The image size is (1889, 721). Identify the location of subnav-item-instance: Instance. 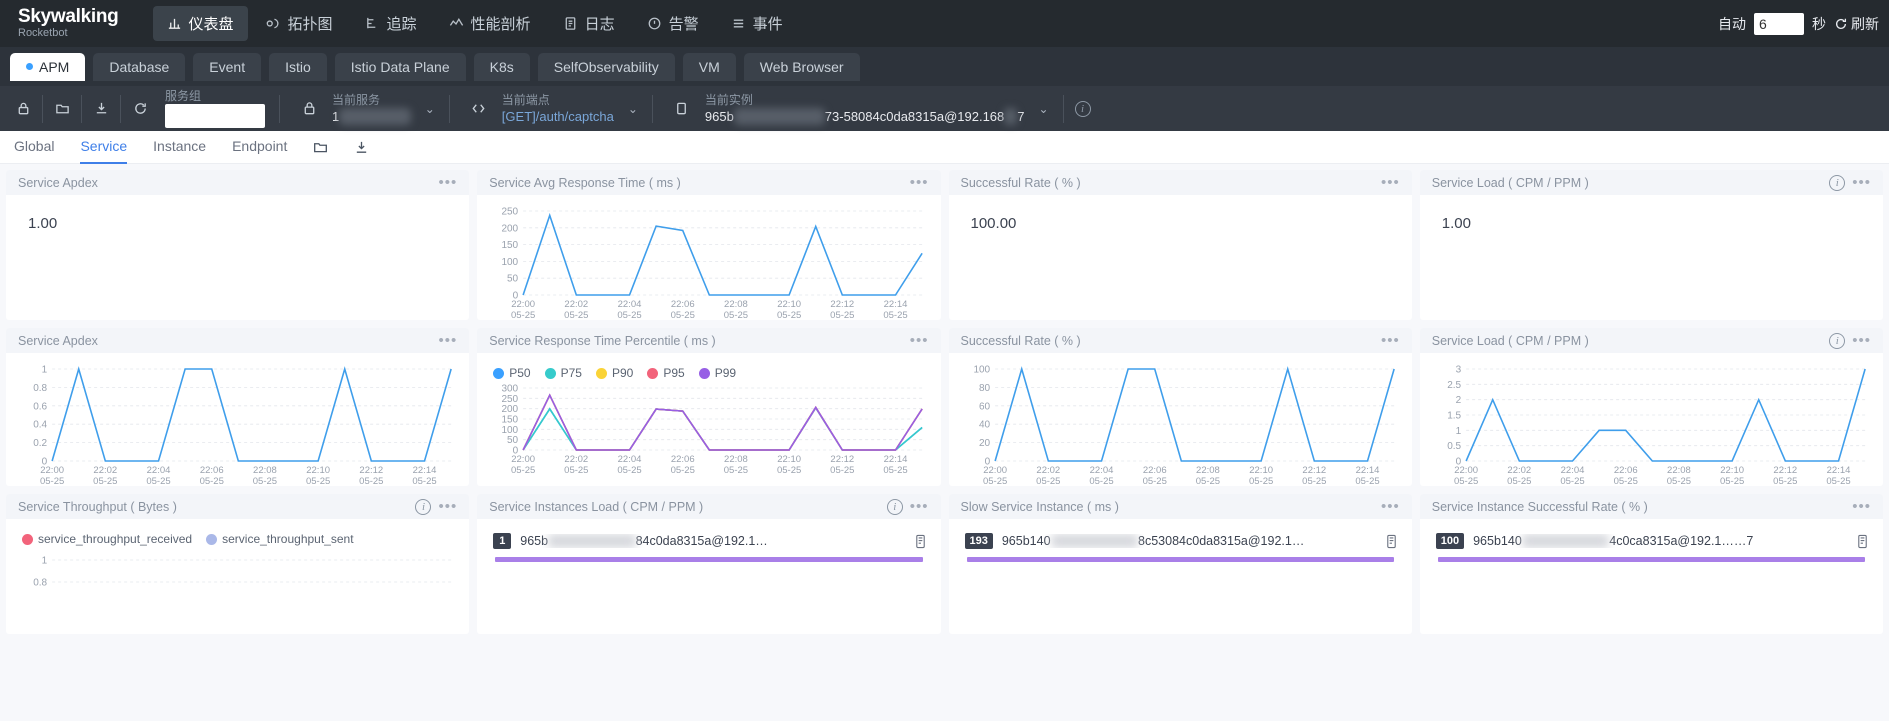
(179, 147).